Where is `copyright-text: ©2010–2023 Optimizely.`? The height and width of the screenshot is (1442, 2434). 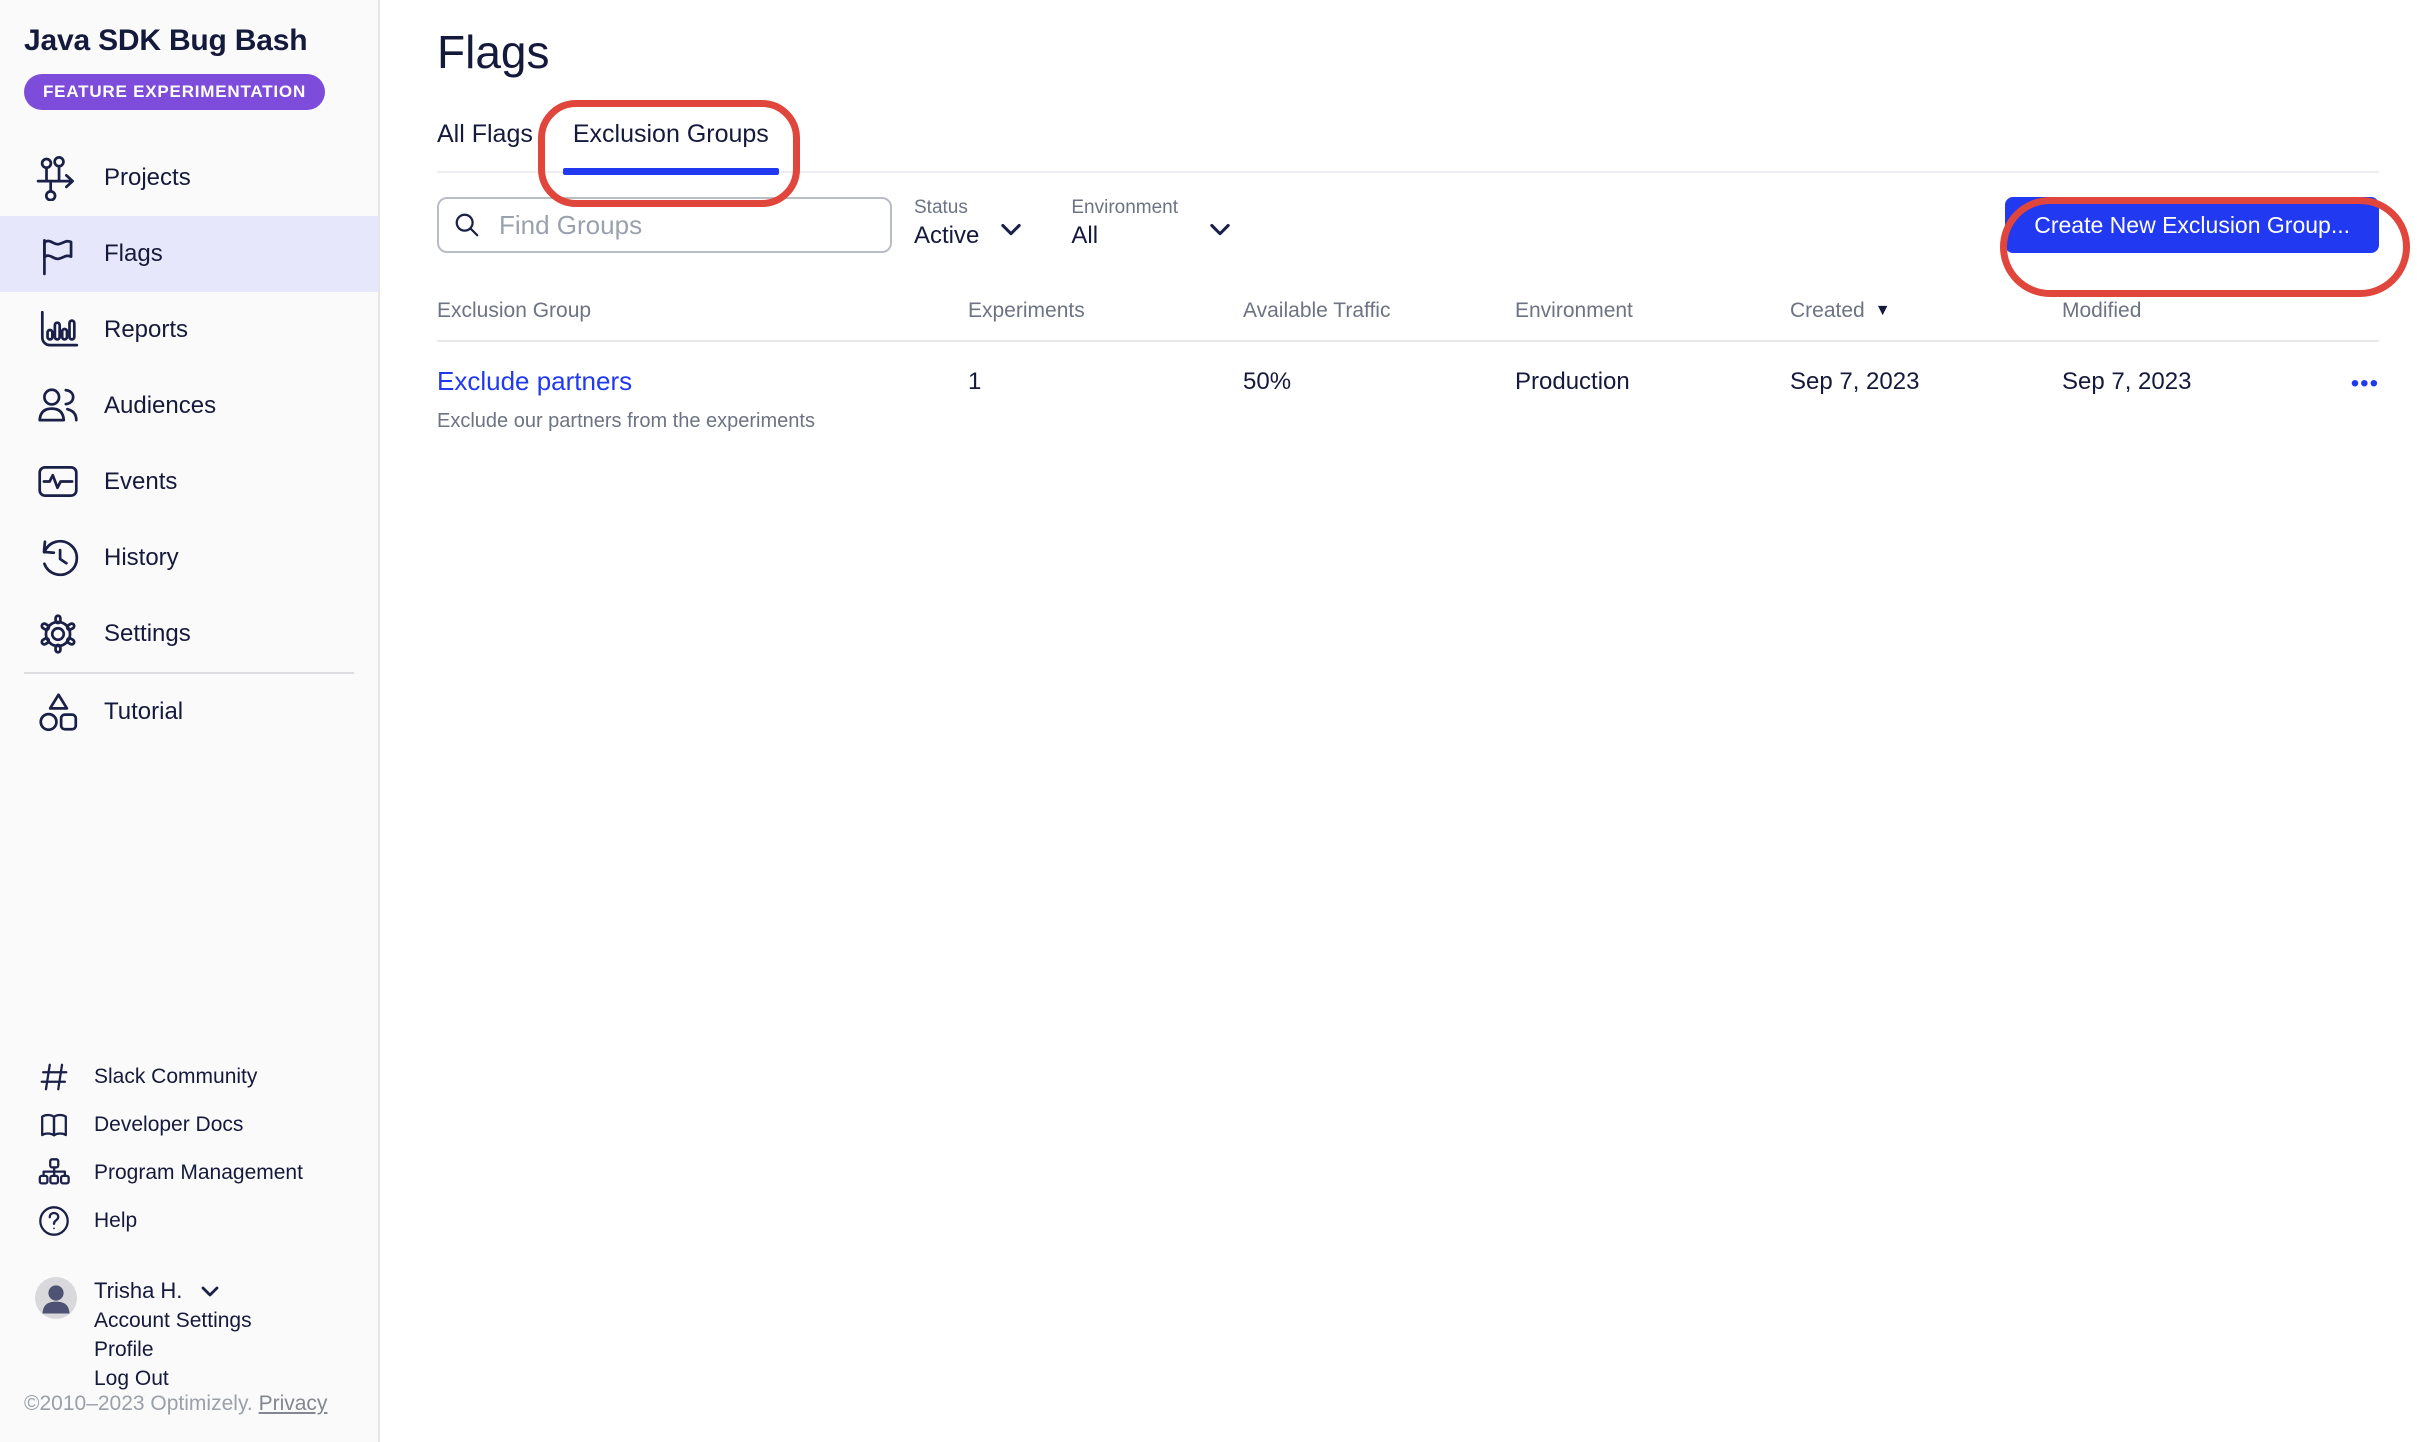 copyright-text: ©2010–2023 Optimizely. is located at coordinates (138, 1403).